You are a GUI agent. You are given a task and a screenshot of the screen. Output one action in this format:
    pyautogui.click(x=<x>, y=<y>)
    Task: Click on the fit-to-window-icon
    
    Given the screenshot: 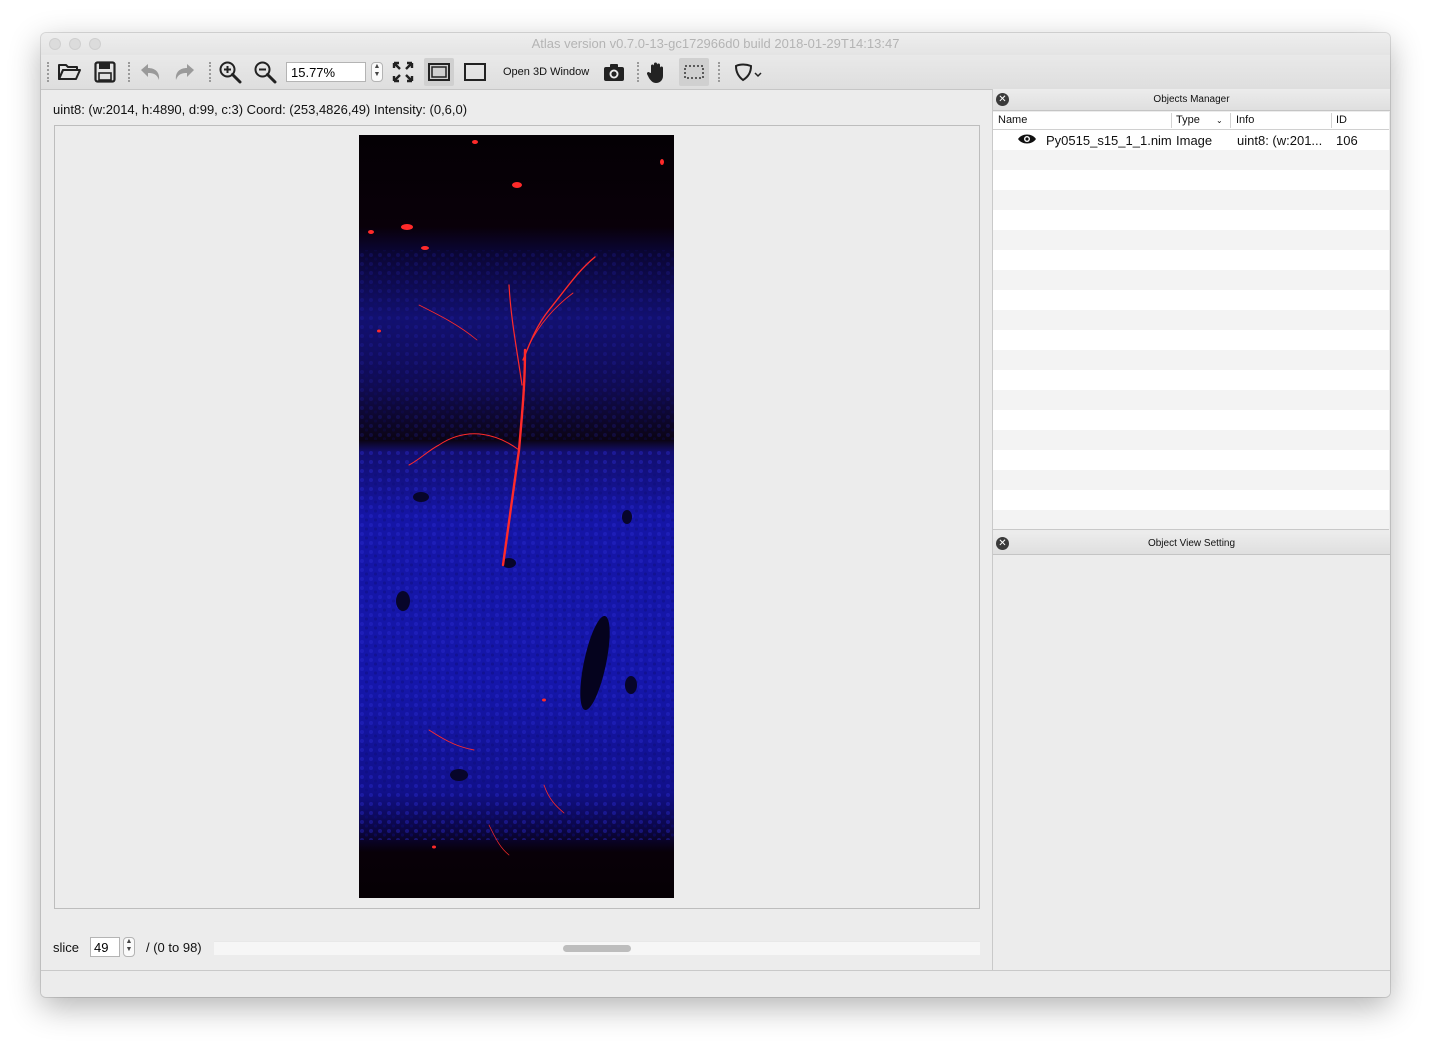 What is the action you would take?
    pyautogui.click(x=403, y=72)
    